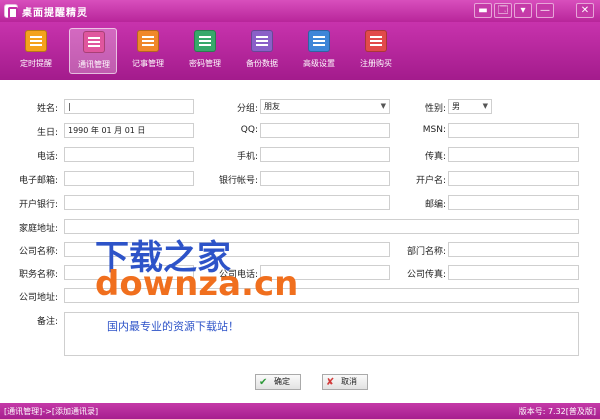 Image resolution: width=600 pixels, height=419 pixels. I want to click on phone-input, so click(129, 154).